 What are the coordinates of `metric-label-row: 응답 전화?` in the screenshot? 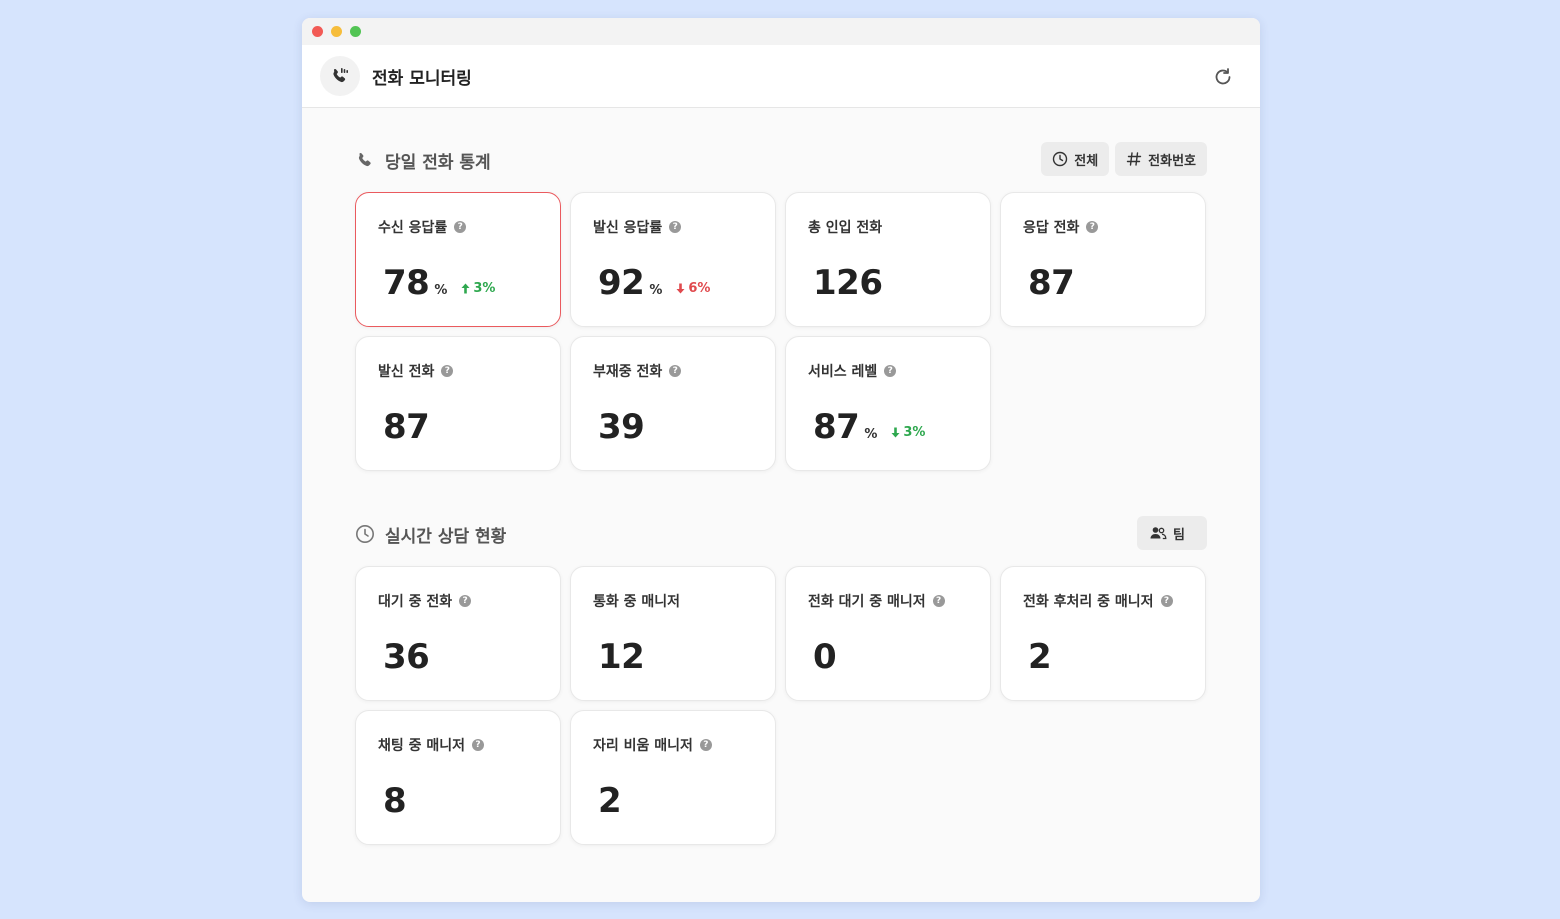 It's located at (1061, 227).